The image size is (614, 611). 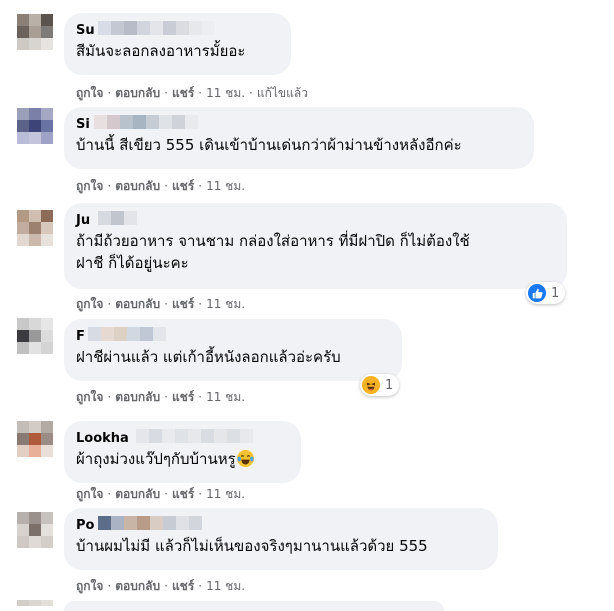 What do you see at coordinates (83, 124) in the screenshot?
I see `comment-author: Si` at bounding box center [83, 124].